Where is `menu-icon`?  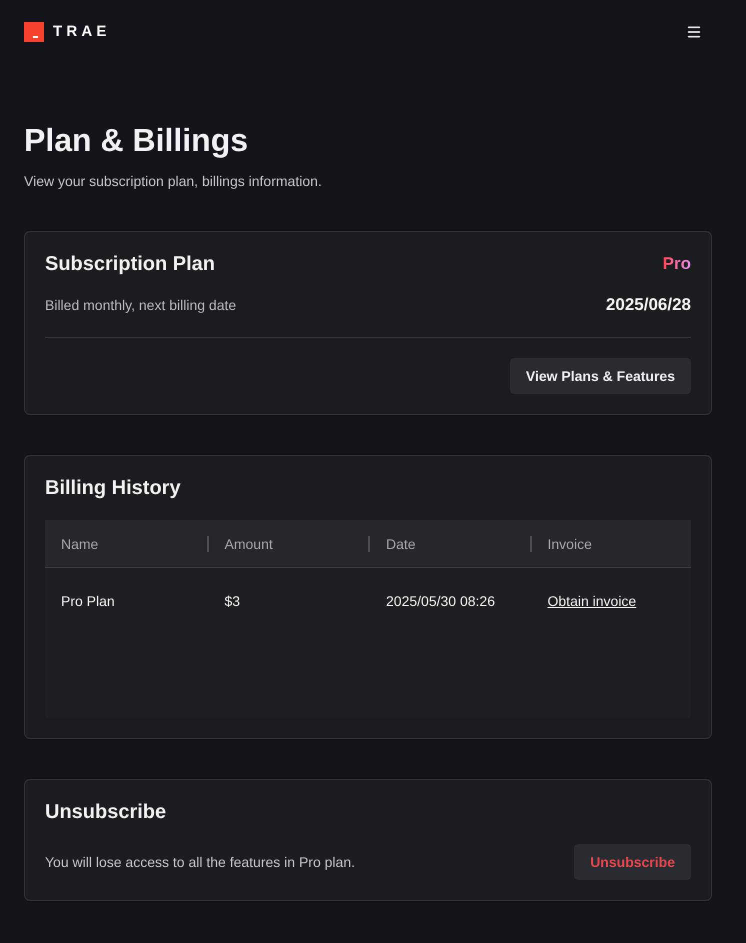 menu-icon is located at coordinates (694, 32).